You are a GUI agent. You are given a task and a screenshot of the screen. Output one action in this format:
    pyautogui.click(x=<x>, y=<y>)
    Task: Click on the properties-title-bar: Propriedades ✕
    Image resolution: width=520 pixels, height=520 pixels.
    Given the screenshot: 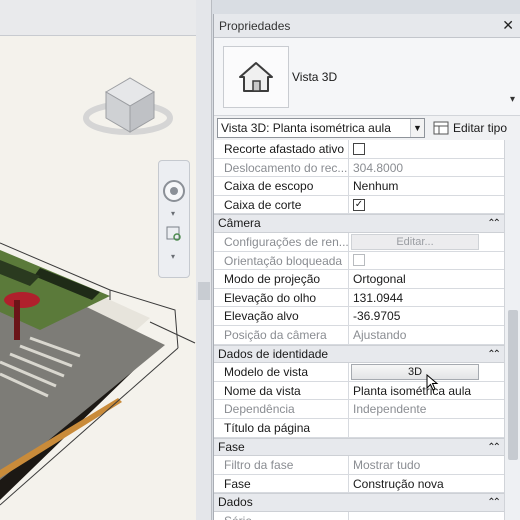 What is the action you would take?
    pyautogui.click(x=367, y=26)
    